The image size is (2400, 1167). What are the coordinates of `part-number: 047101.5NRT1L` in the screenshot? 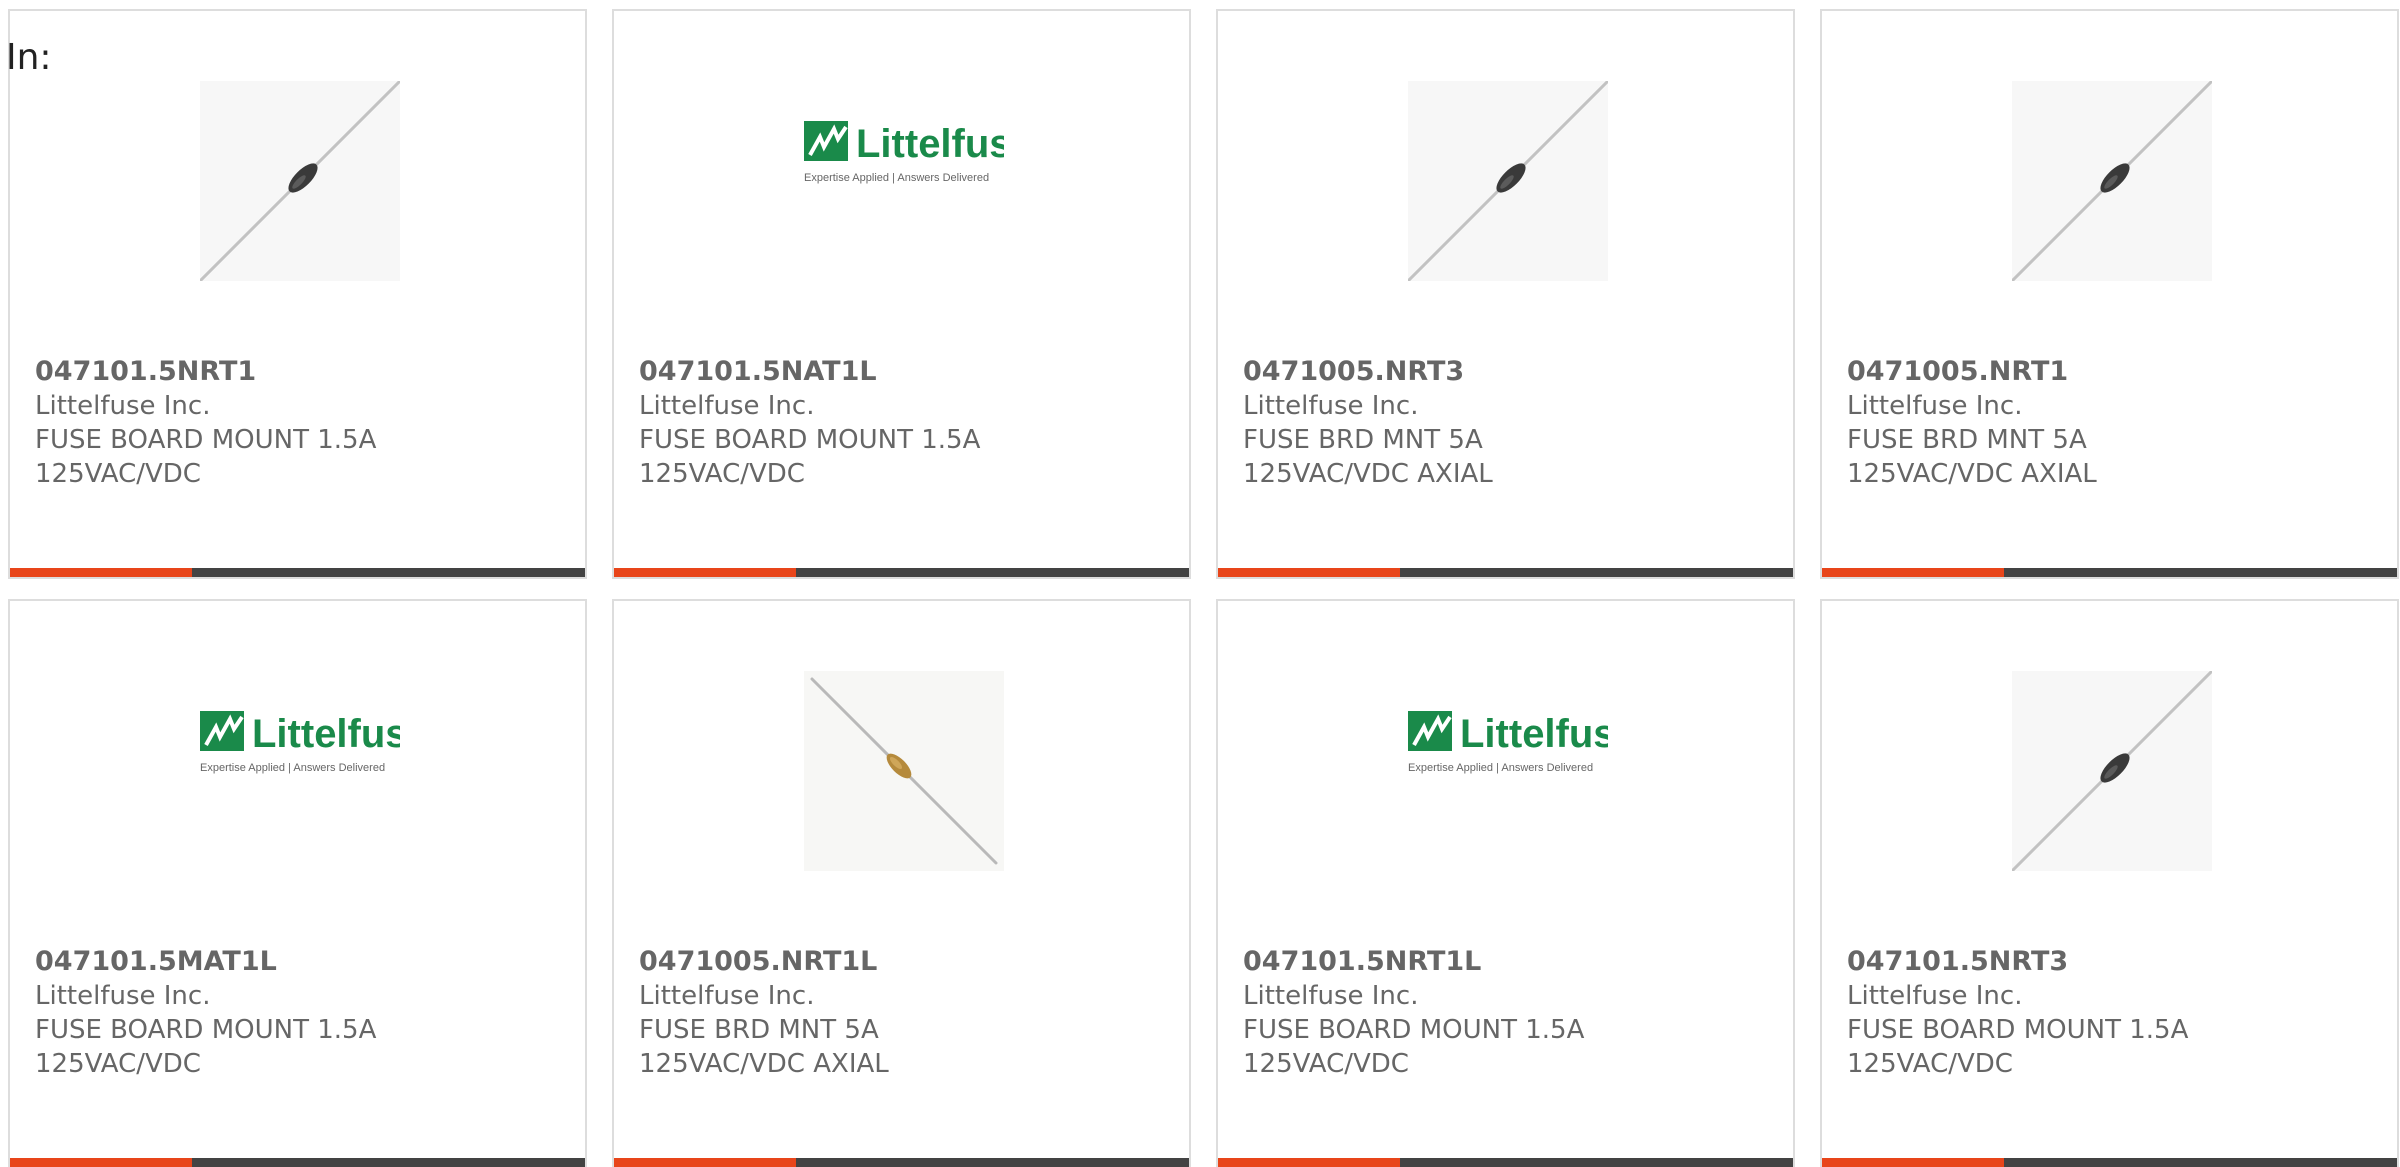 It's located at (1508, 962).